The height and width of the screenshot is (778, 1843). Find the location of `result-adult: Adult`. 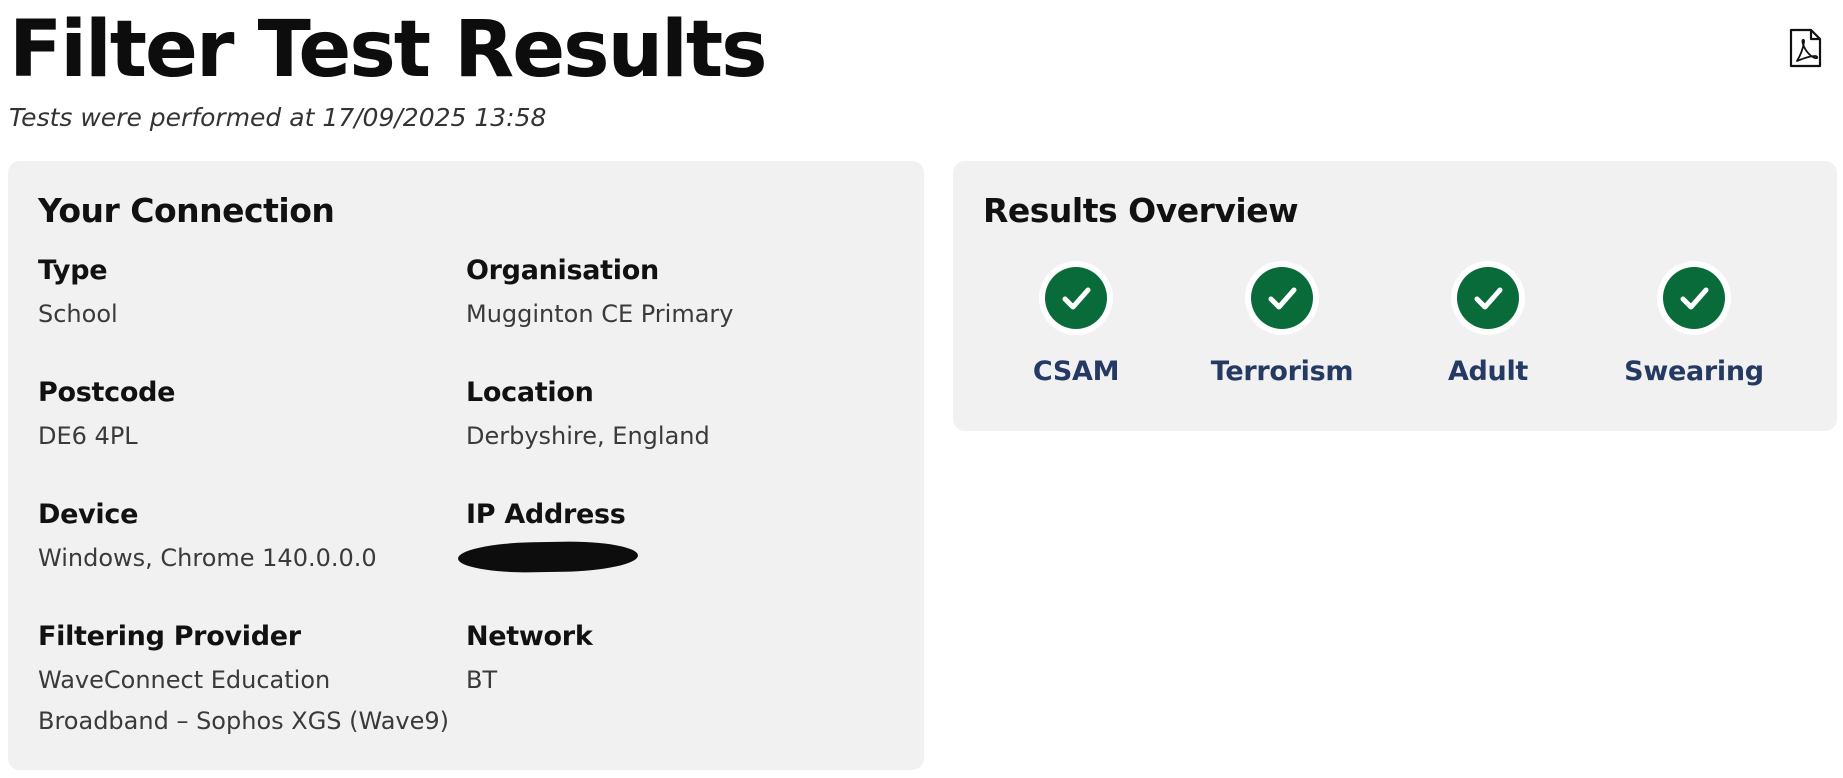

result-adult: Adult is located at coordinates (1488, 325).